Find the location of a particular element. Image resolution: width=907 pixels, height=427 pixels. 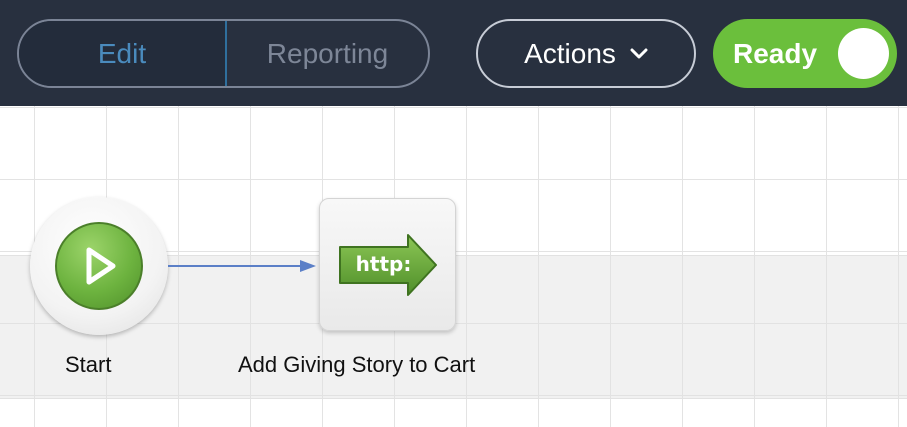

tab-edit-label: Edit is located at coordinates (122, 53).